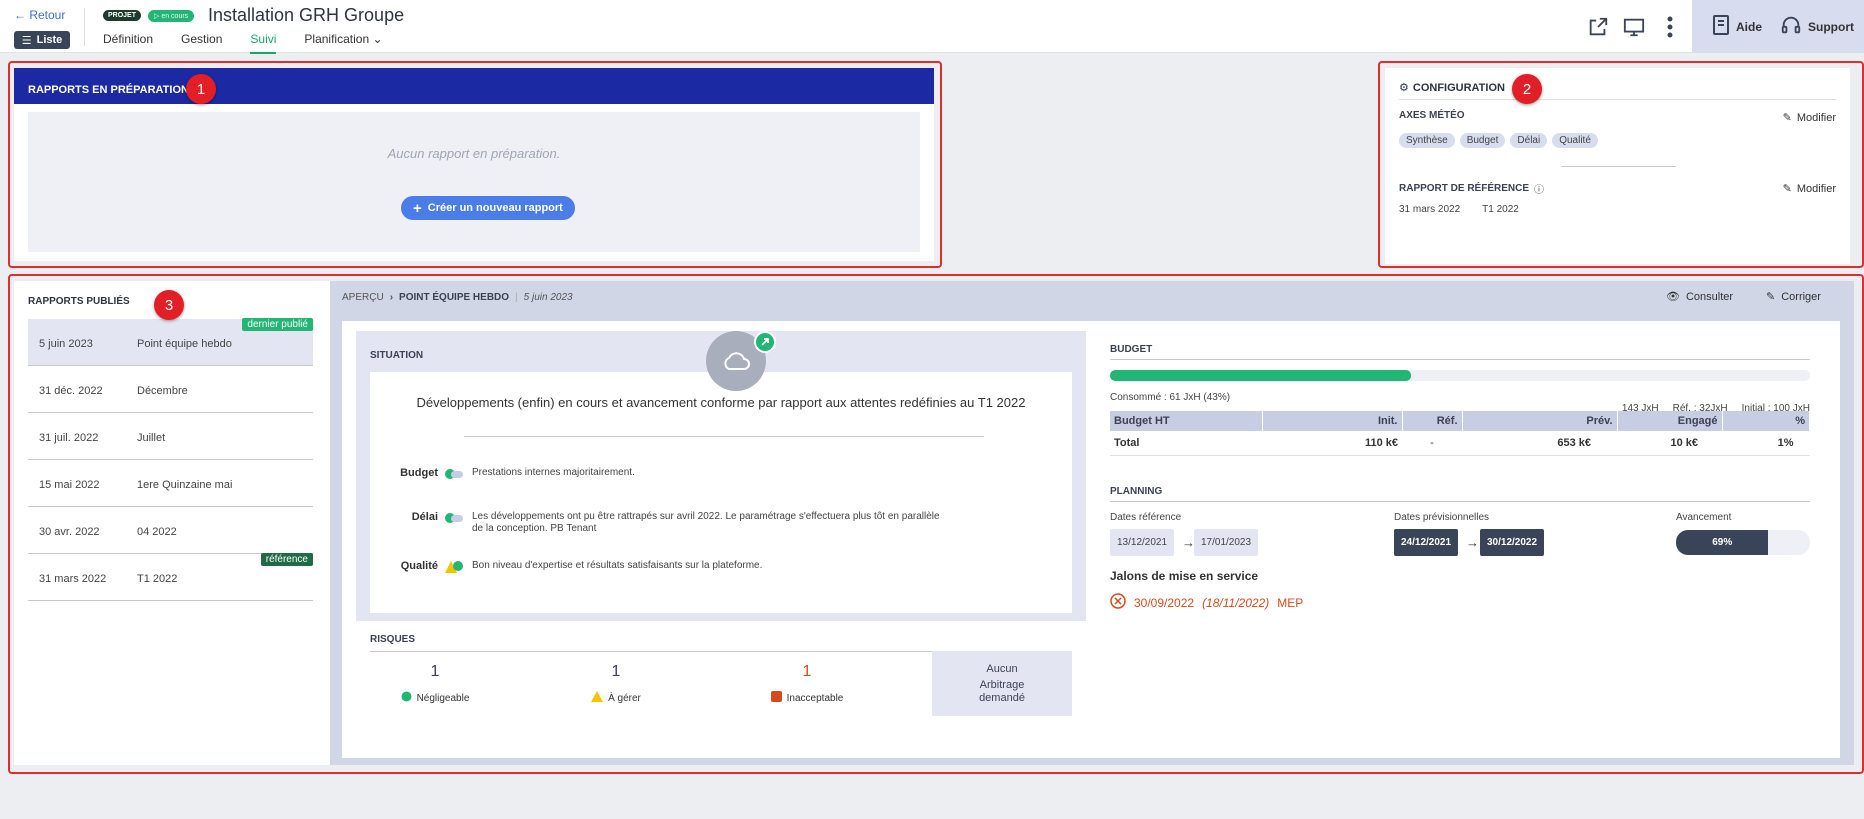  I want to click on tab-planification-label: Planification, so click(337, 39).